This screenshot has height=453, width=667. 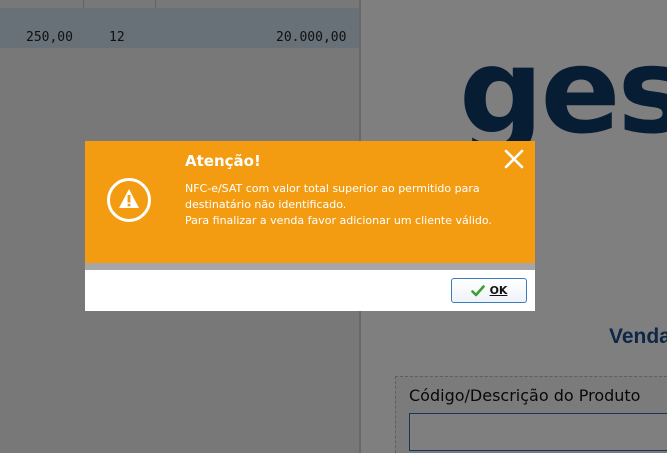 I want to click on ok-button: OK, so click(x=489, y=290).